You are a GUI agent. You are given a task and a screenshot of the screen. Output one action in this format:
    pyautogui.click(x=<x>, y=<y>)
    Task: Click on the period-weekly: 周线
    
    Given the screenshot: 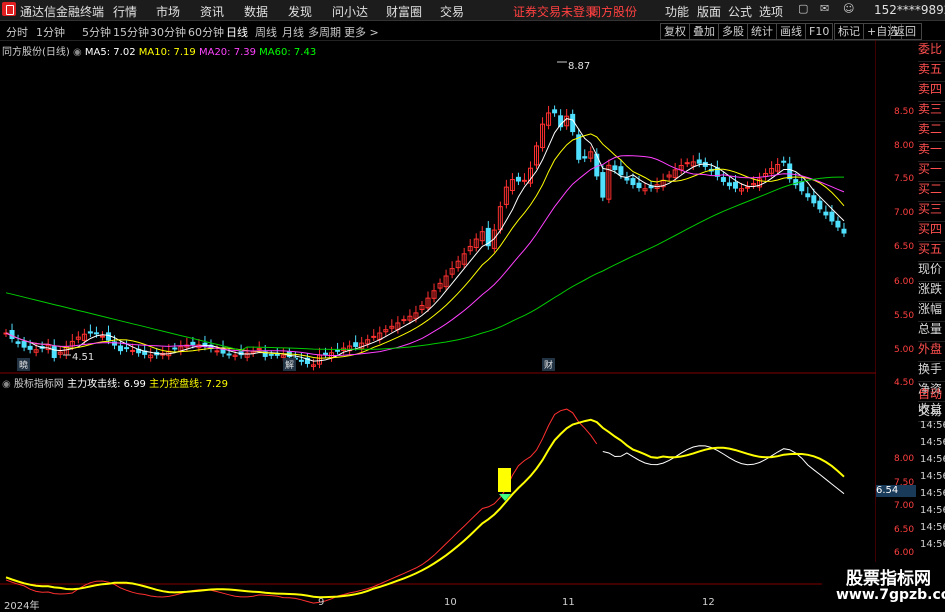 What is the action you would take?
    pyautogui.click(x=266, y=32)
    